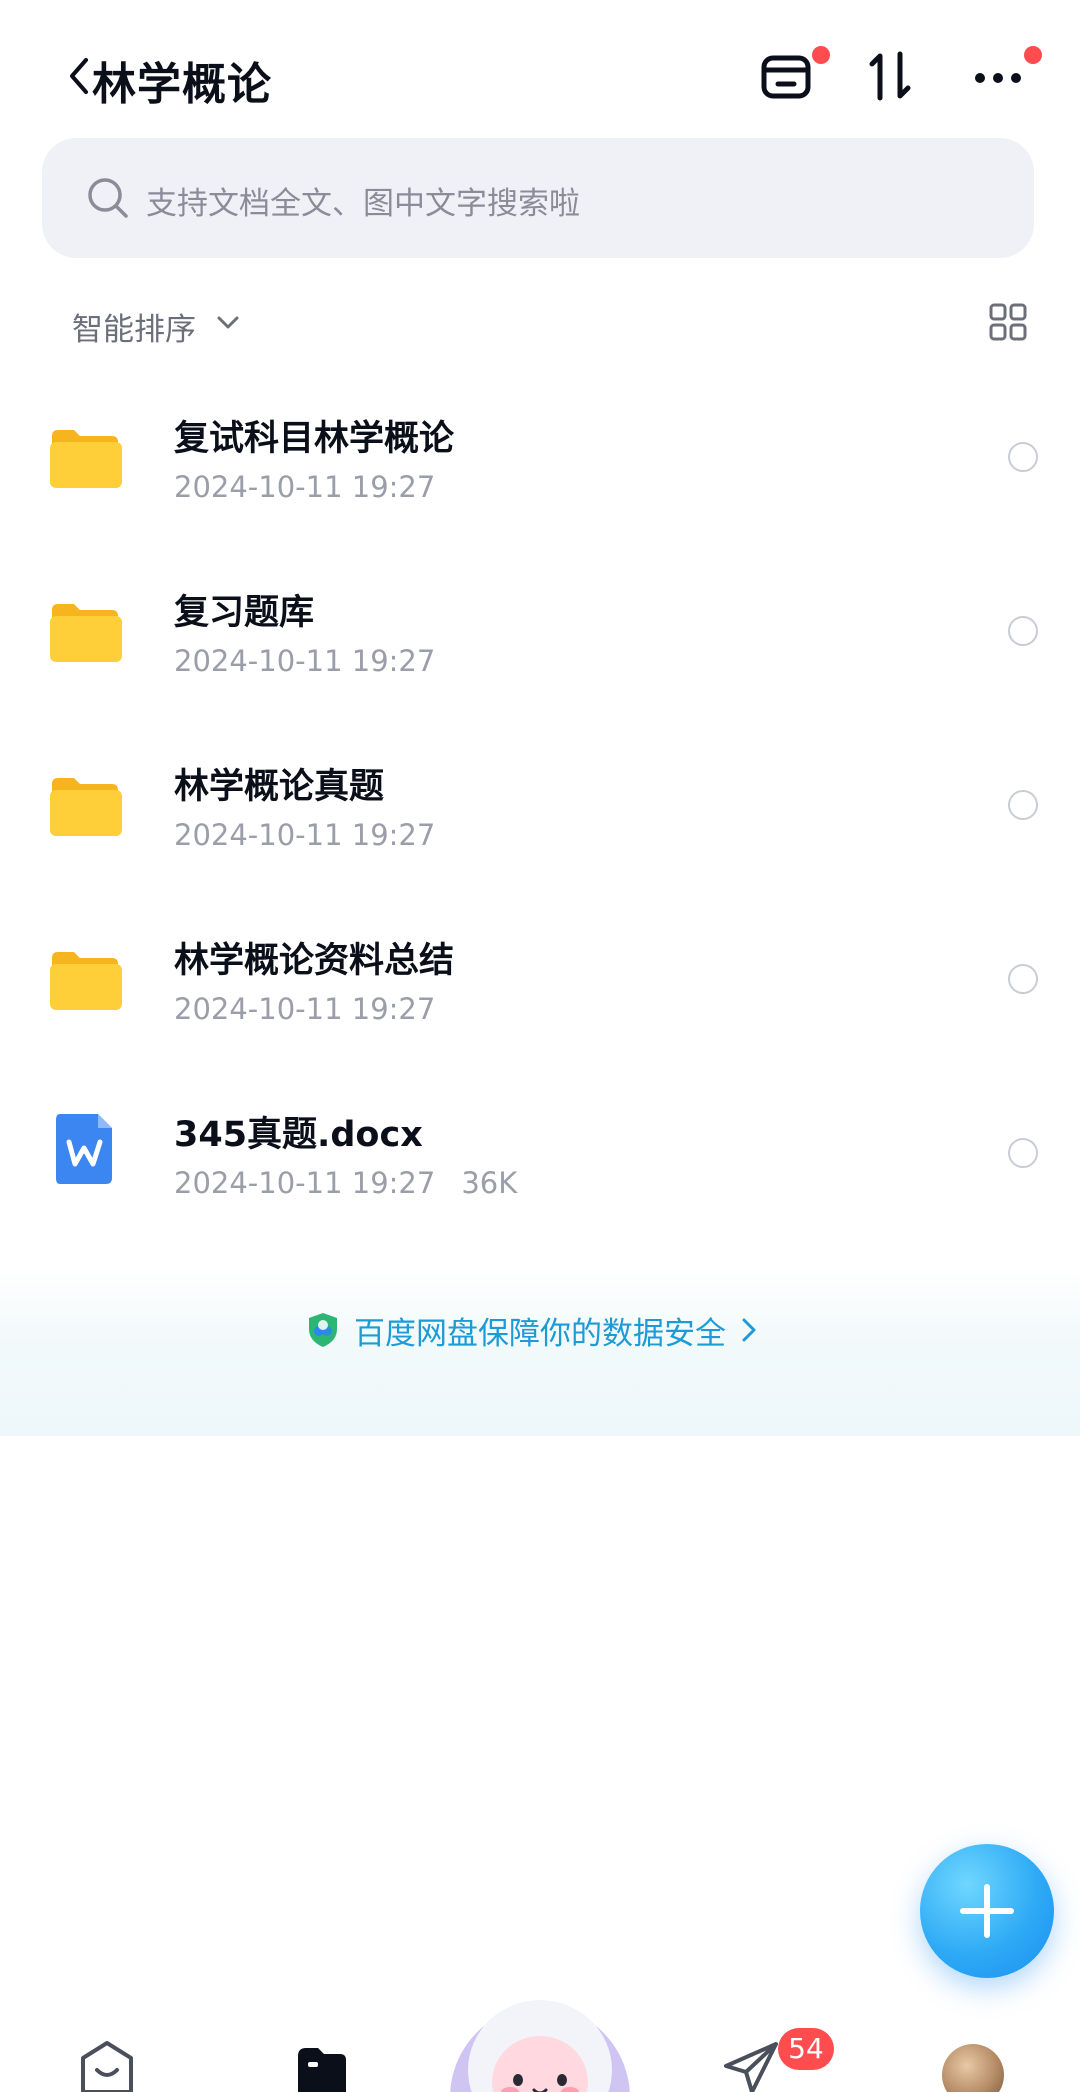 The width and height of the screenshot is (1080, 2092). Describe the element at coordinates (1008, 322) in the screenshot. I see `grid-view-icon` at that location.